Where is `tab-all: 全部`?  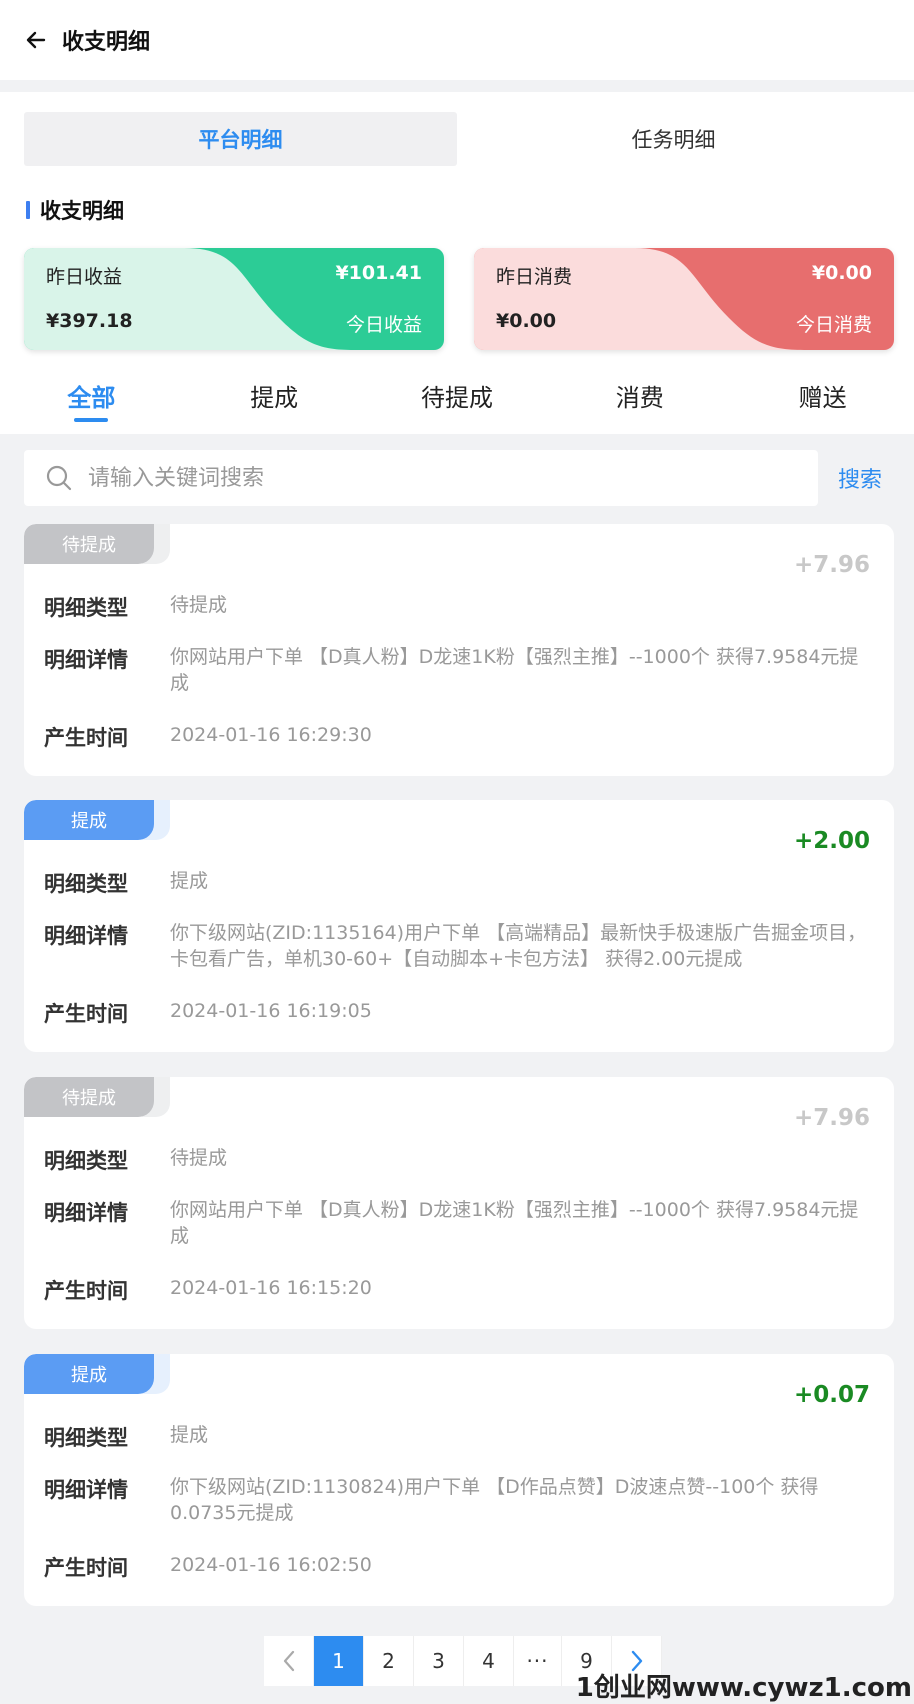
tab-all: 全部 is located at coordinates (91, 400).